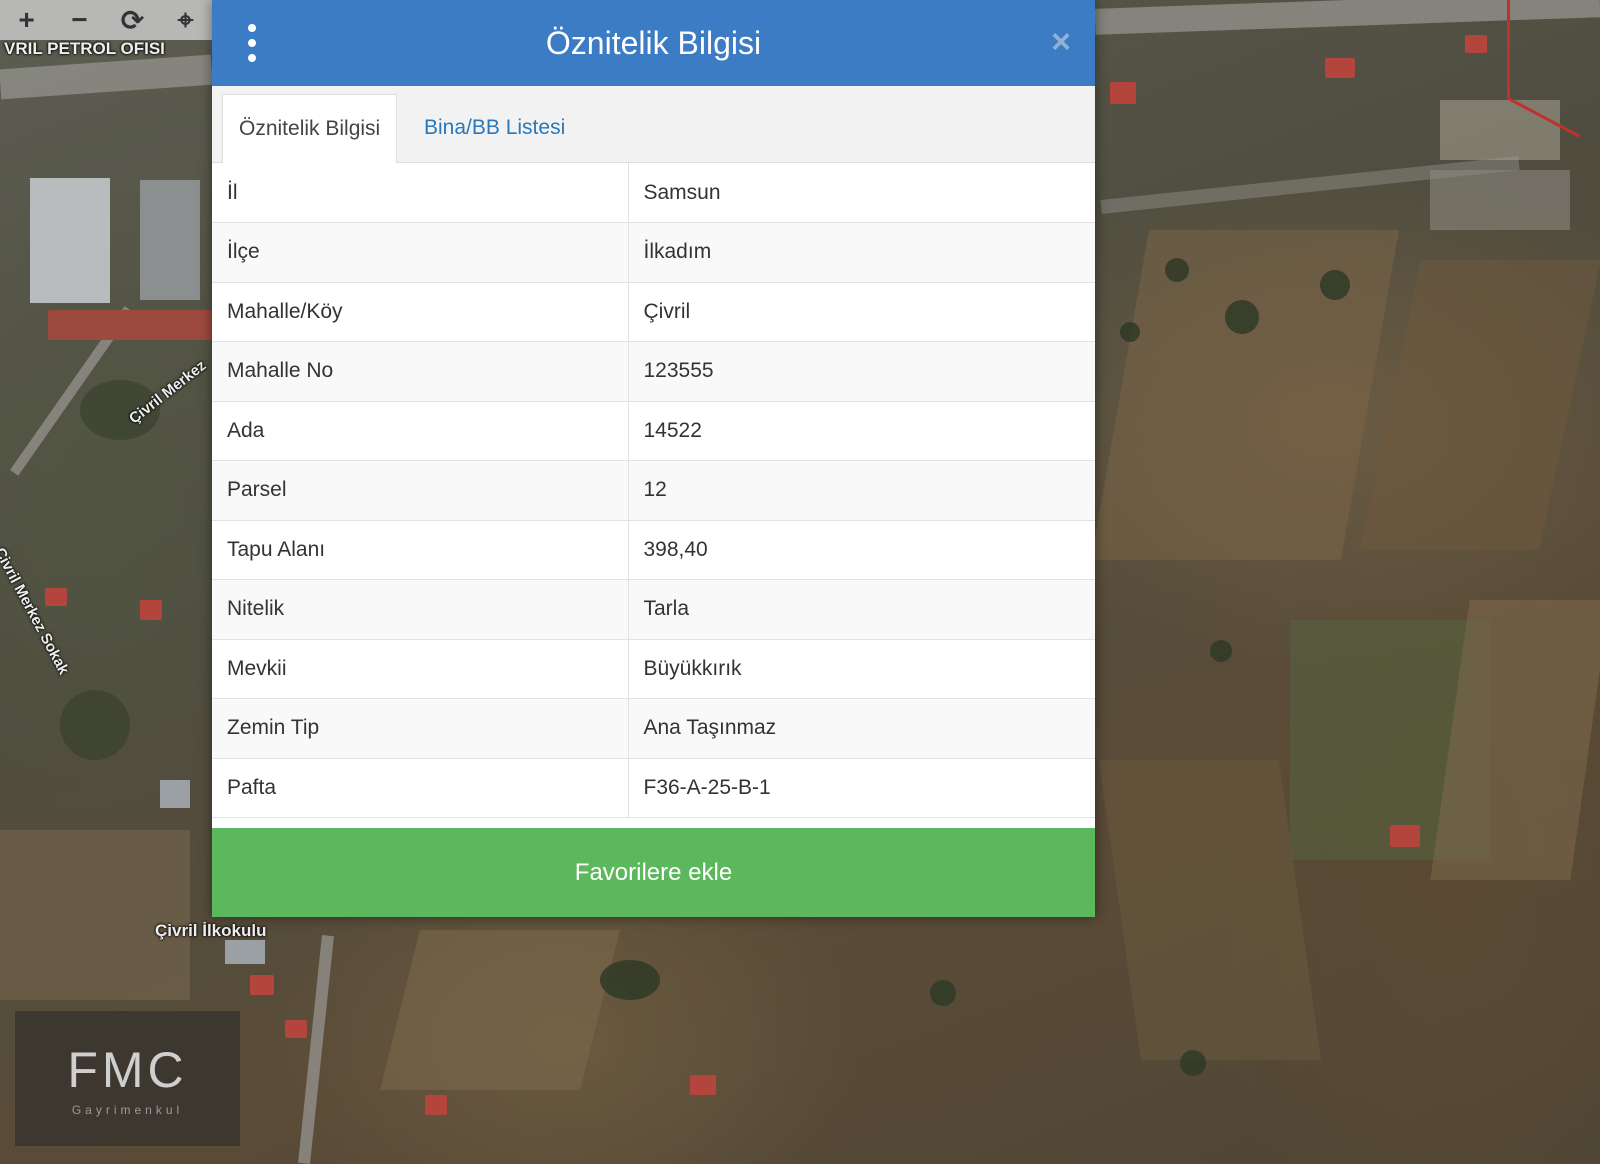  I want to click on table-row: İlçe İlkadım, so click(653, 252).